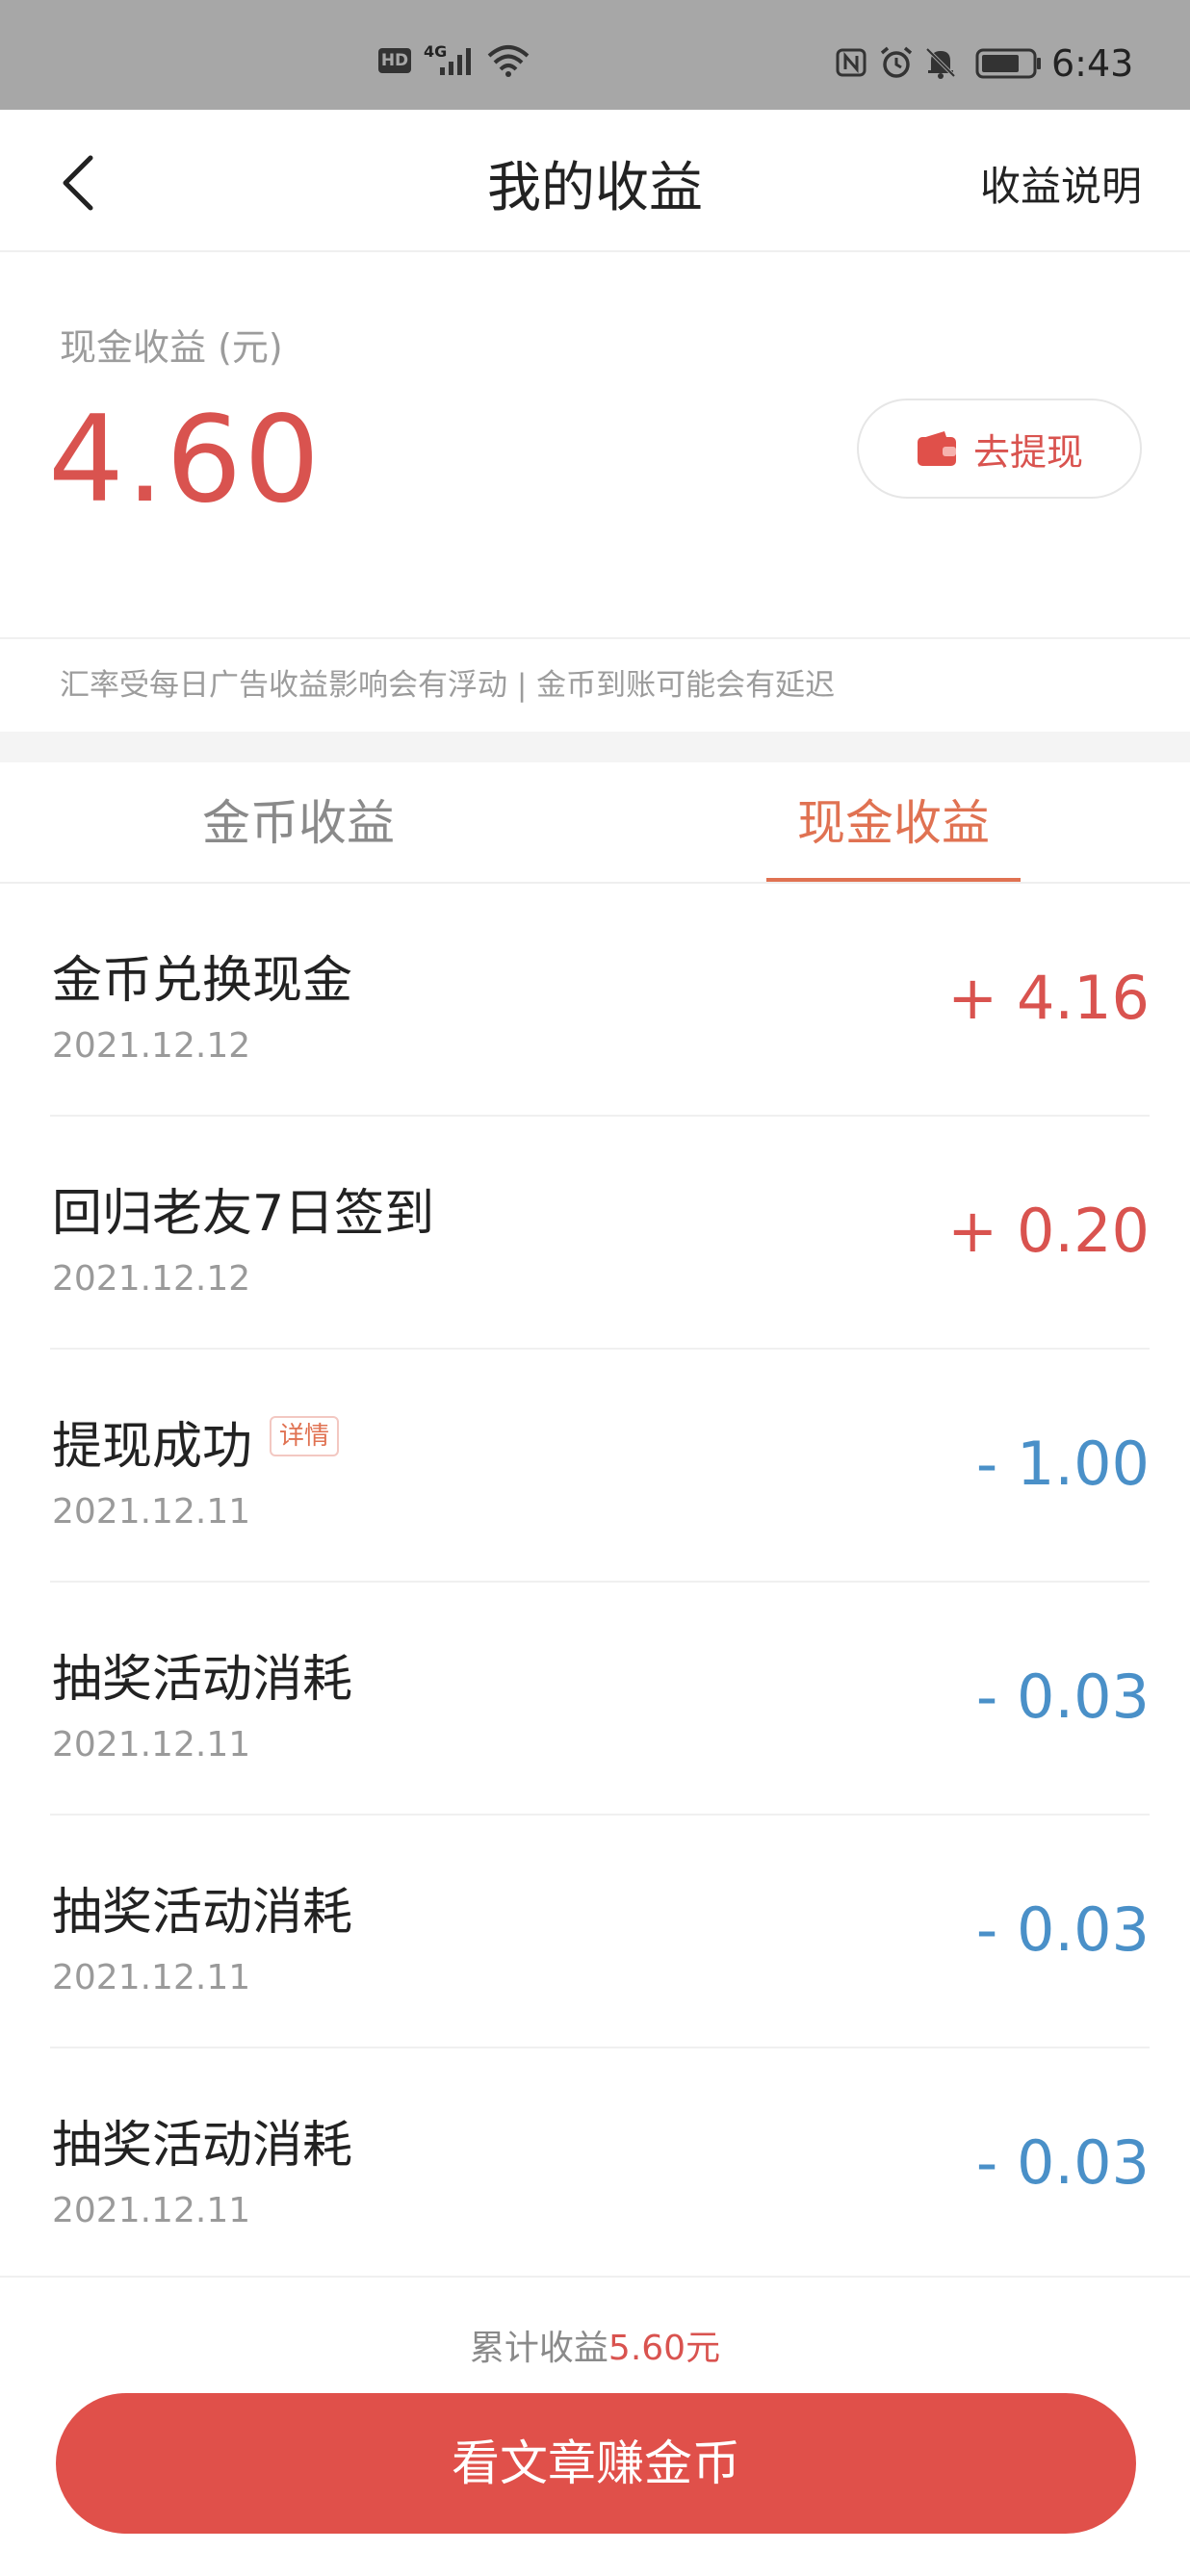  I want to click on nfc-icon, so click(852, 63).